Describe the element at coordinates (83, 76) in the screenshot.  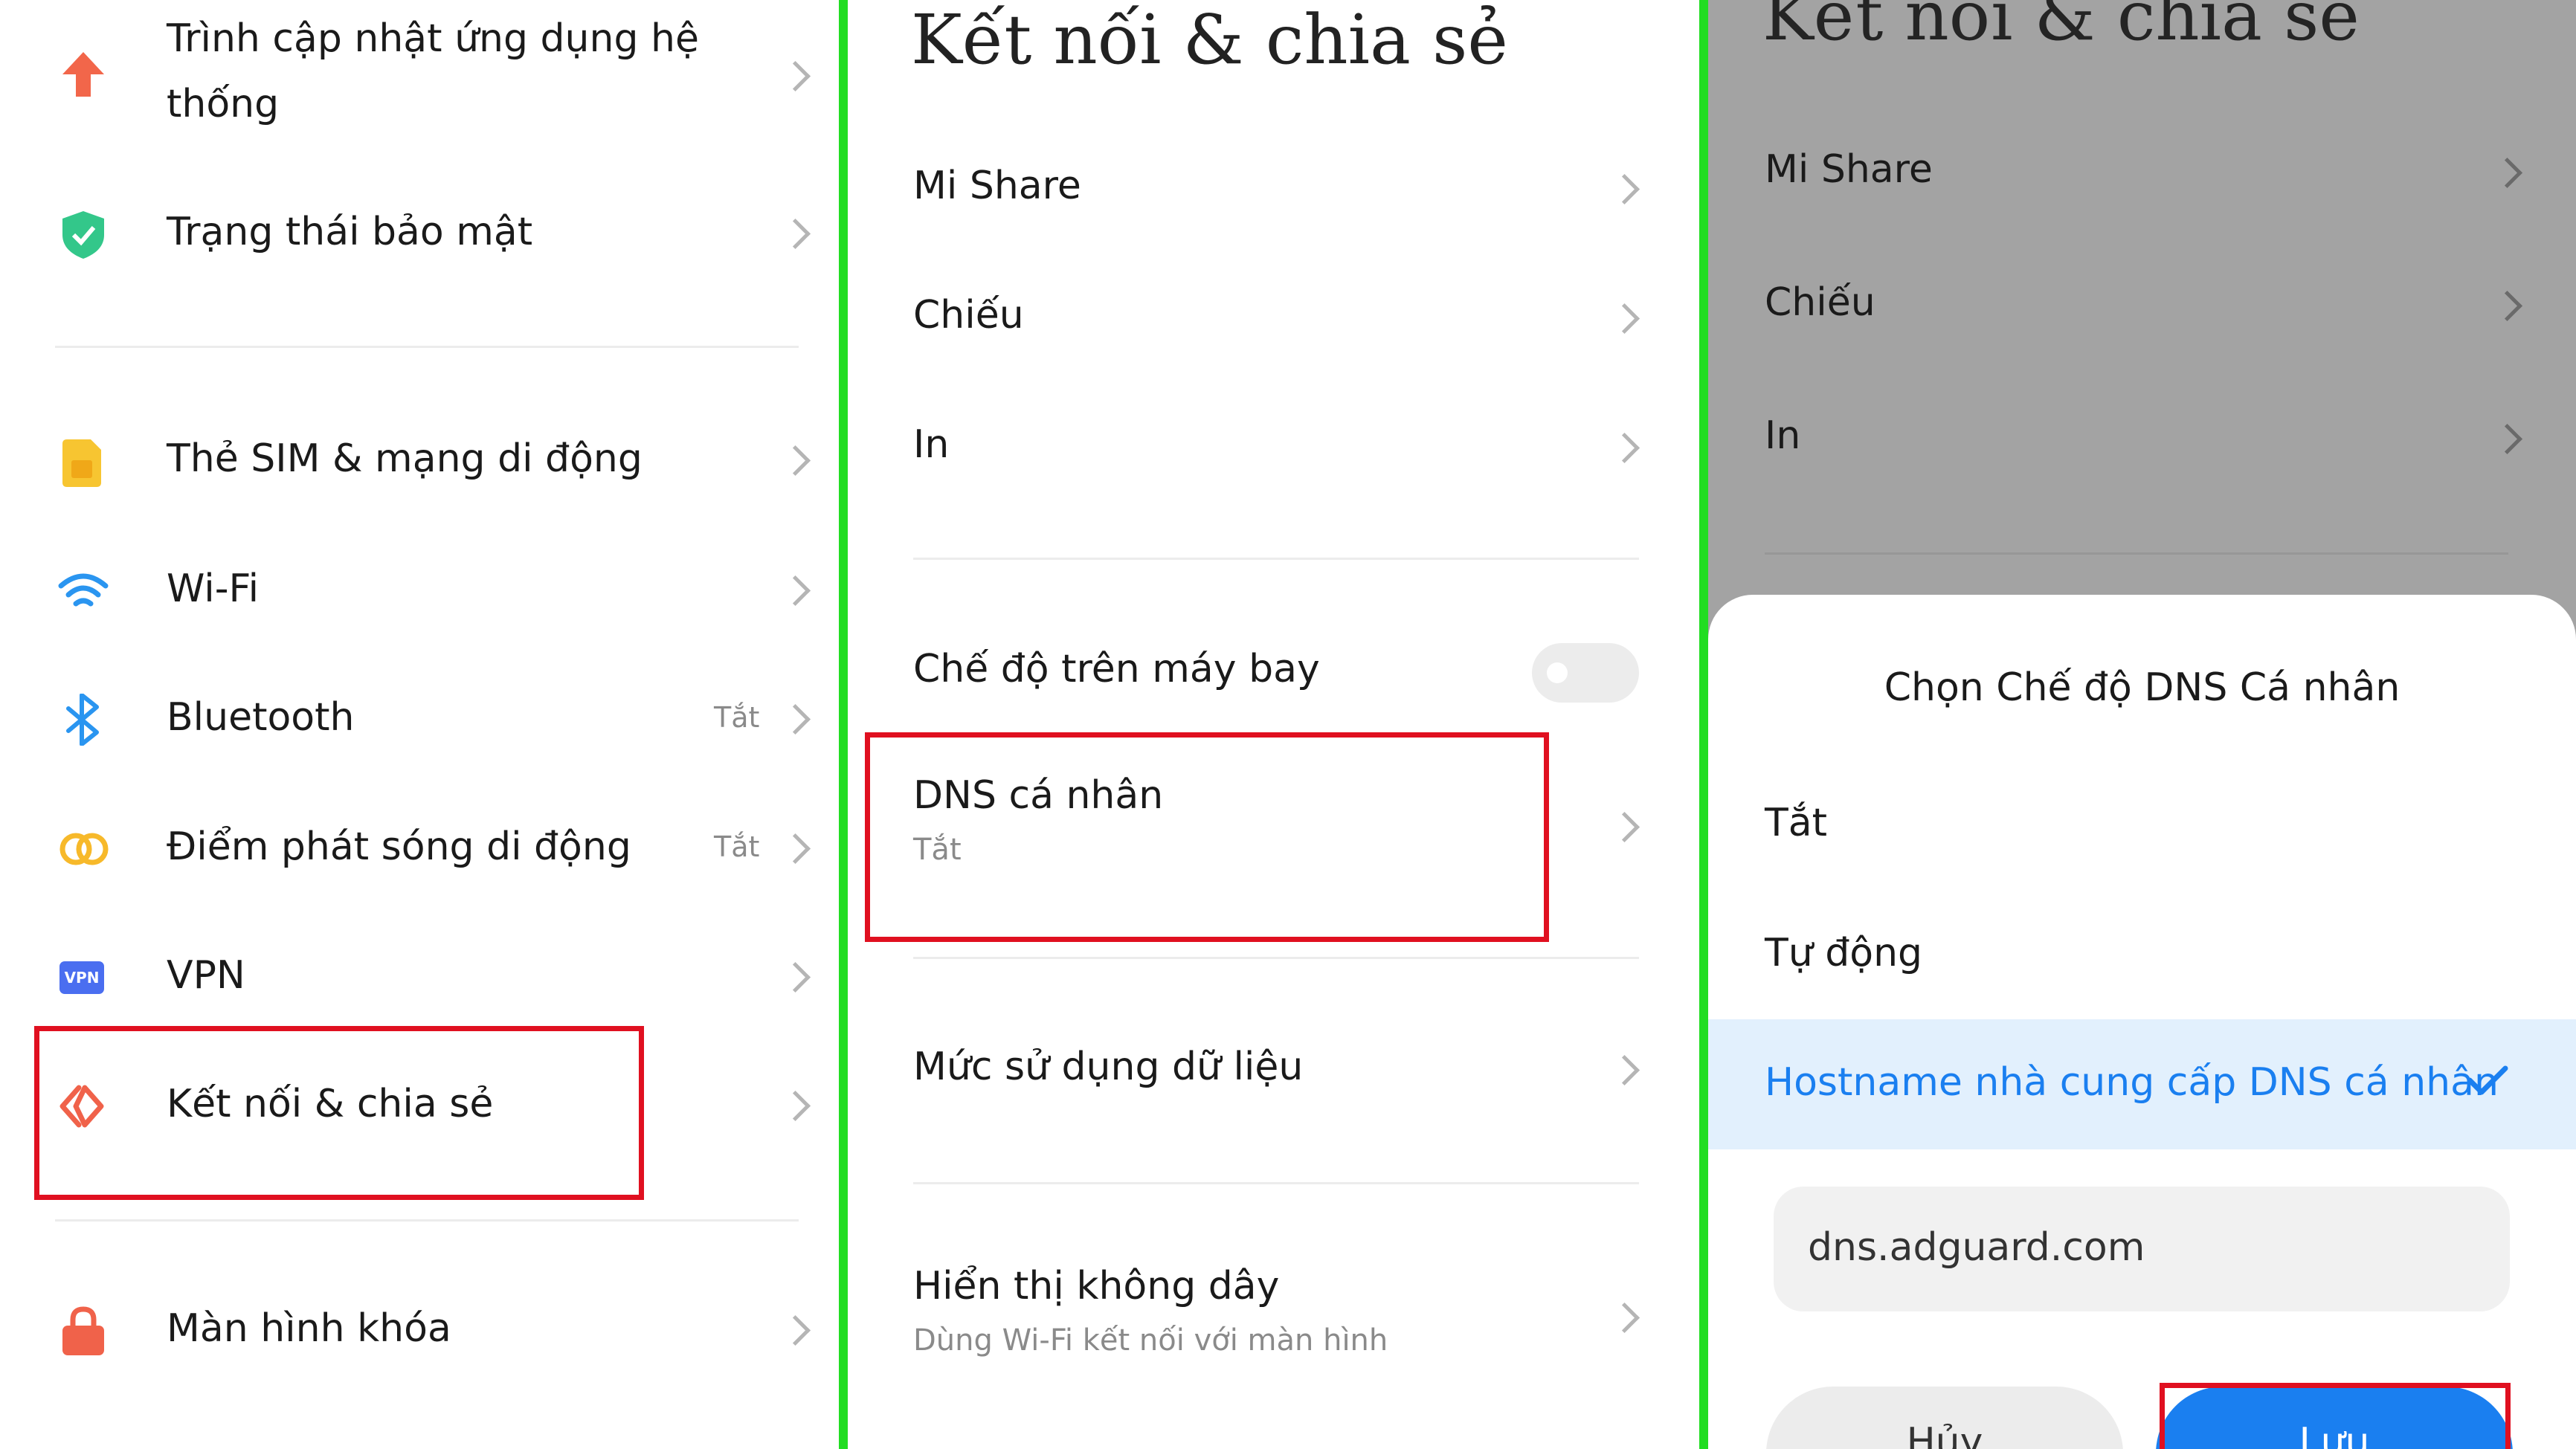
I see `arrow-up-icon` at that location.